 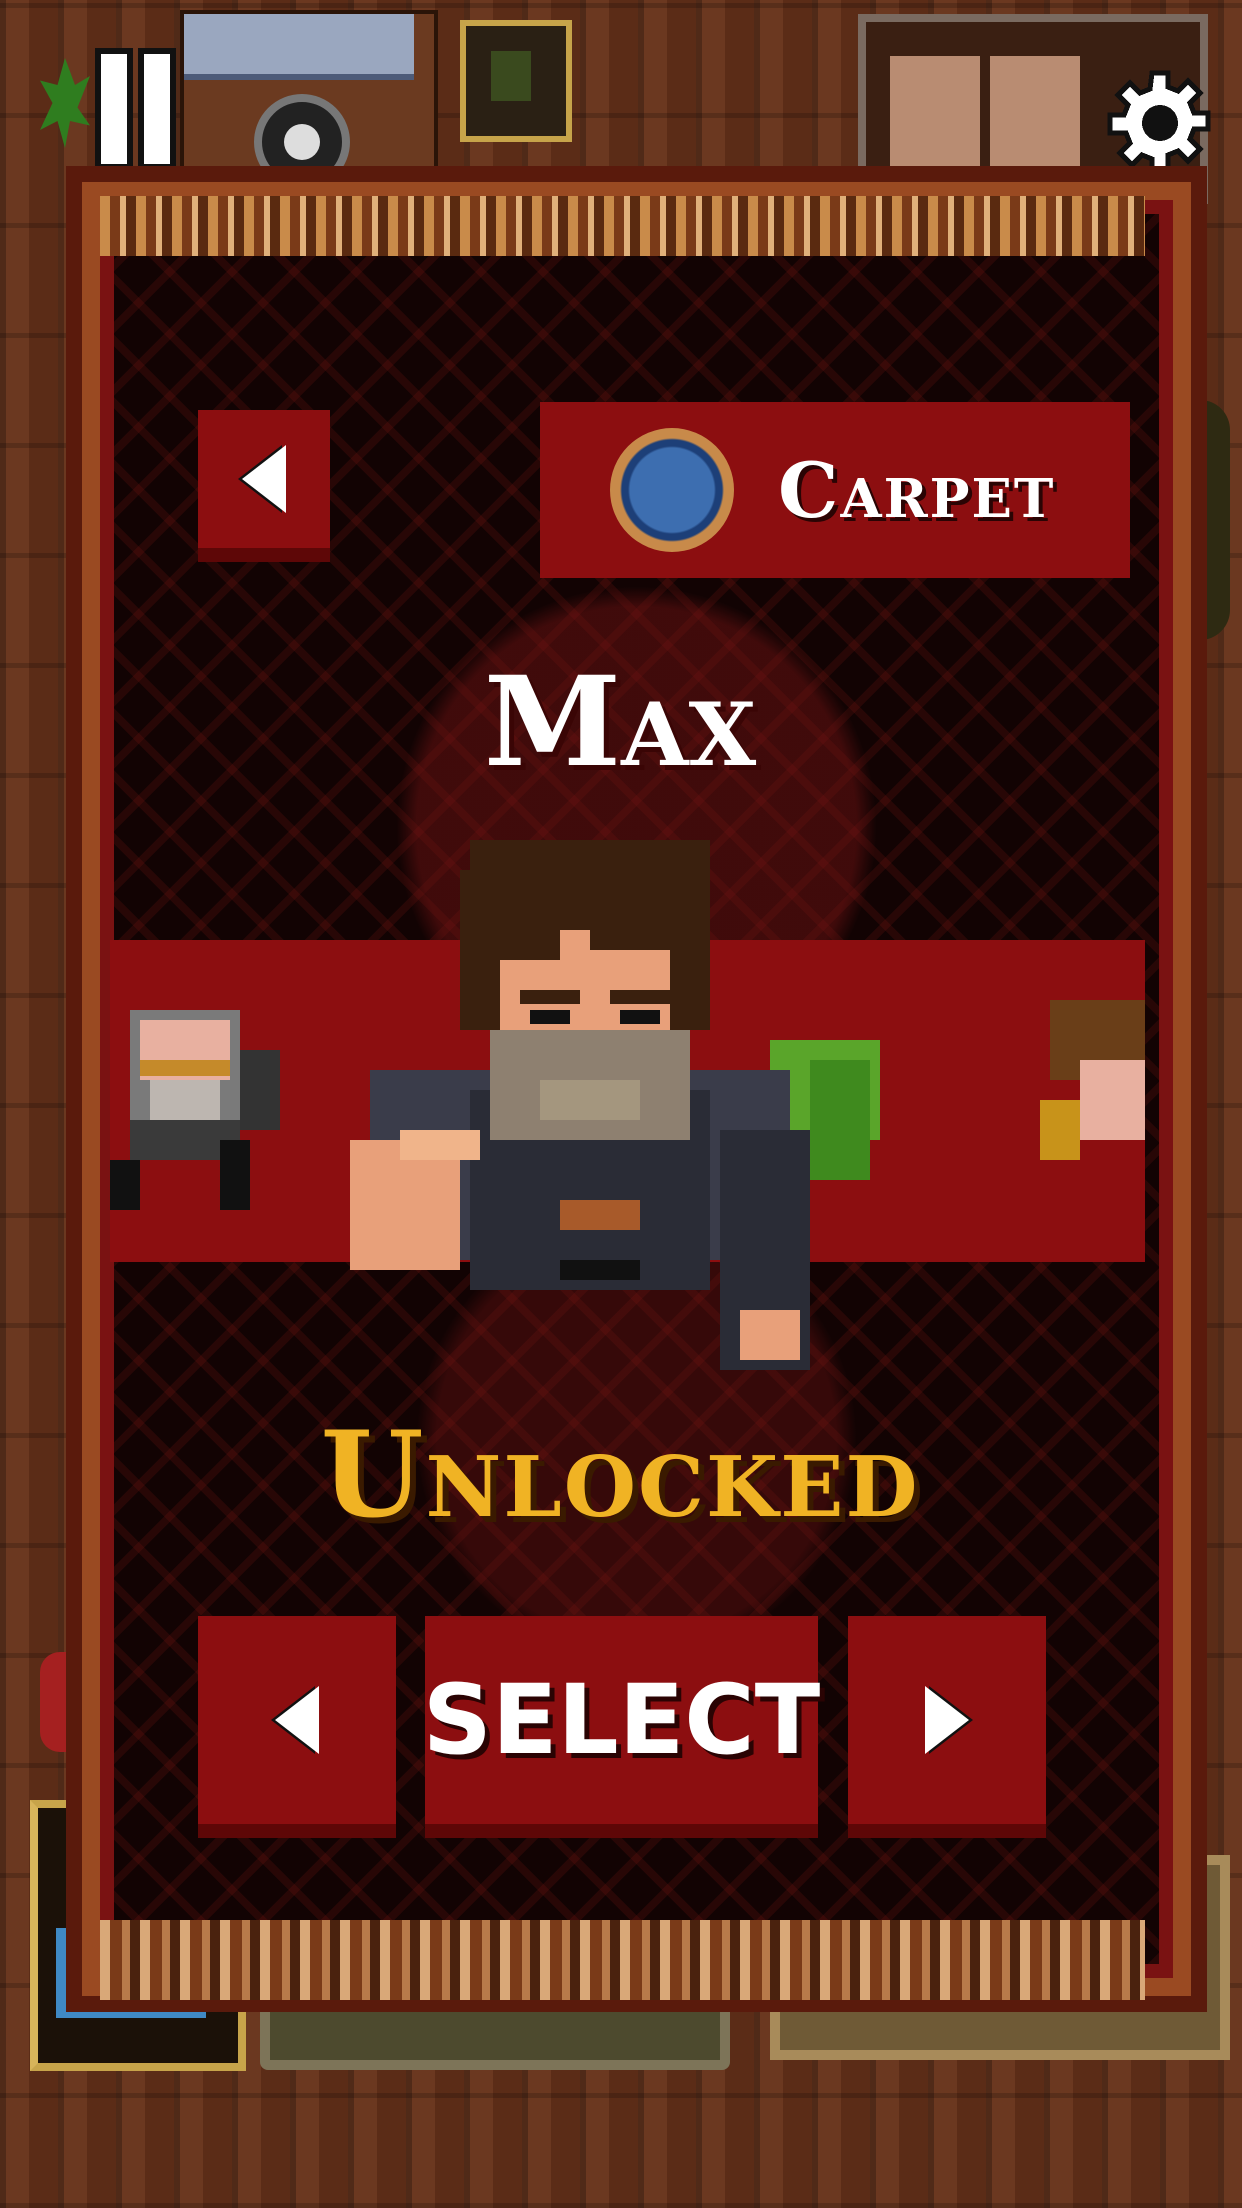 What do you see at coordinates (947, 1720) in the screenshot?
I see `right-arrow-icon` at bounding box center [947, 1720].